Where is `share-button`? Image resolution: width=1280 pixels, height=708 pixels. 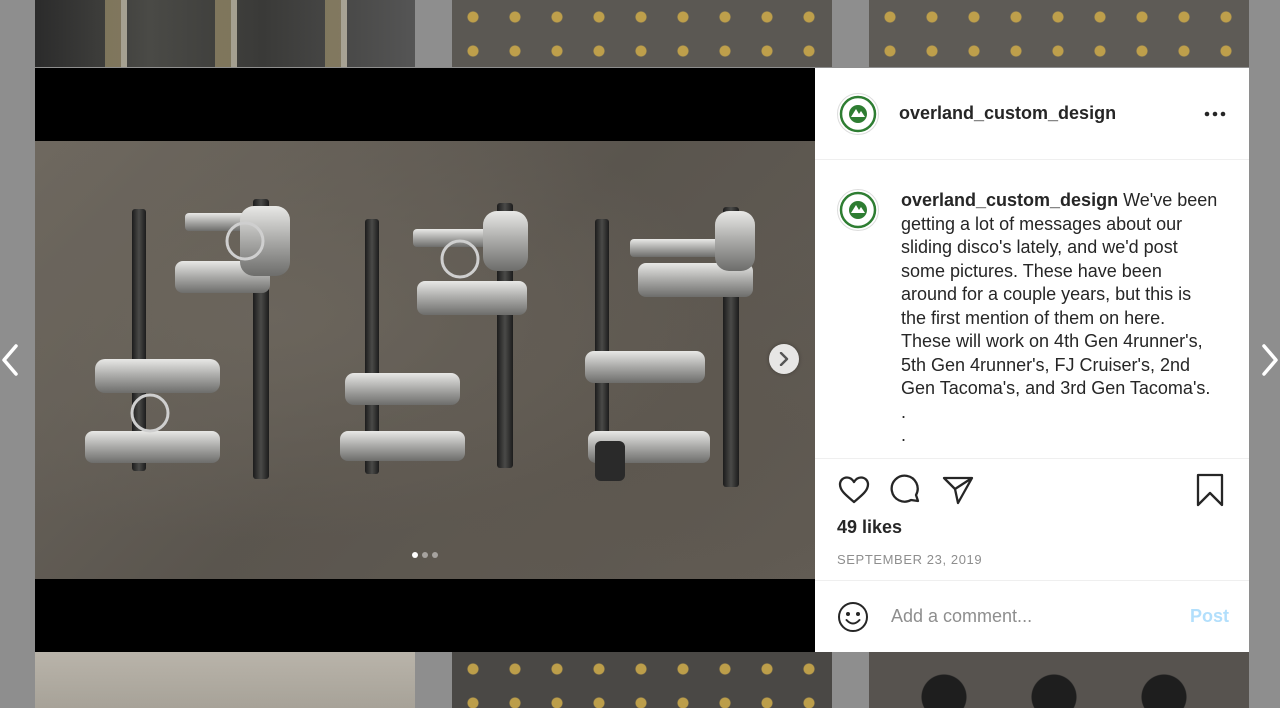 share-button is located at coordinates (958, 490).